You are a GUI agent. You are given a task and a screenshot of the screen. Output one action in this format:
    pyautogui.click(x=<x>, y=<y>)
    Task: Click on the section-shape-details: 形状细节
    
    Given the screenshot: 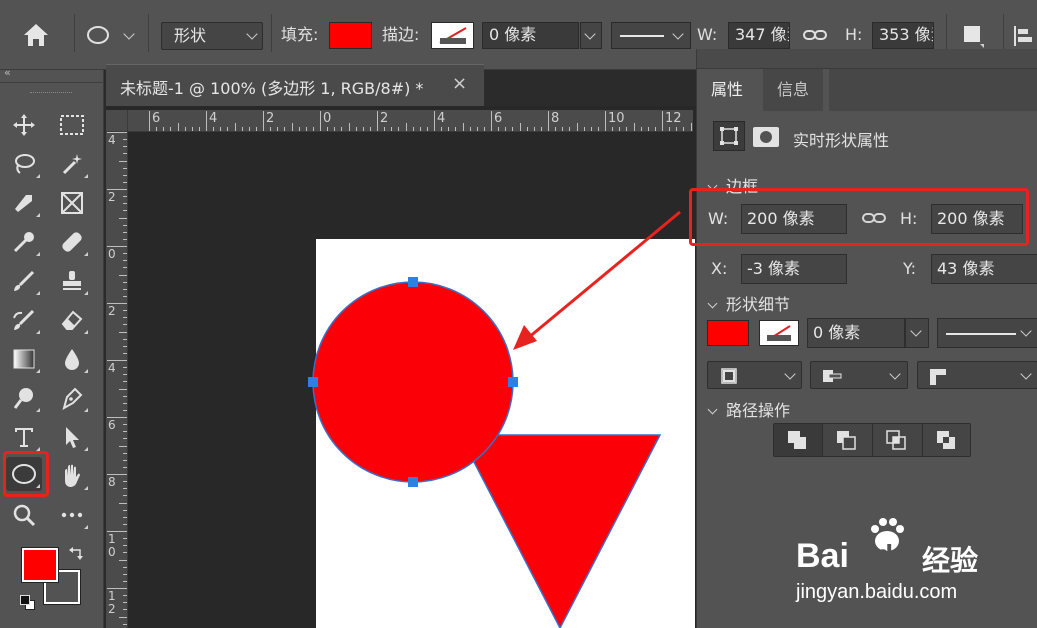 What is the action you would take?
    pyautogui.click(x=748, y=303)
    